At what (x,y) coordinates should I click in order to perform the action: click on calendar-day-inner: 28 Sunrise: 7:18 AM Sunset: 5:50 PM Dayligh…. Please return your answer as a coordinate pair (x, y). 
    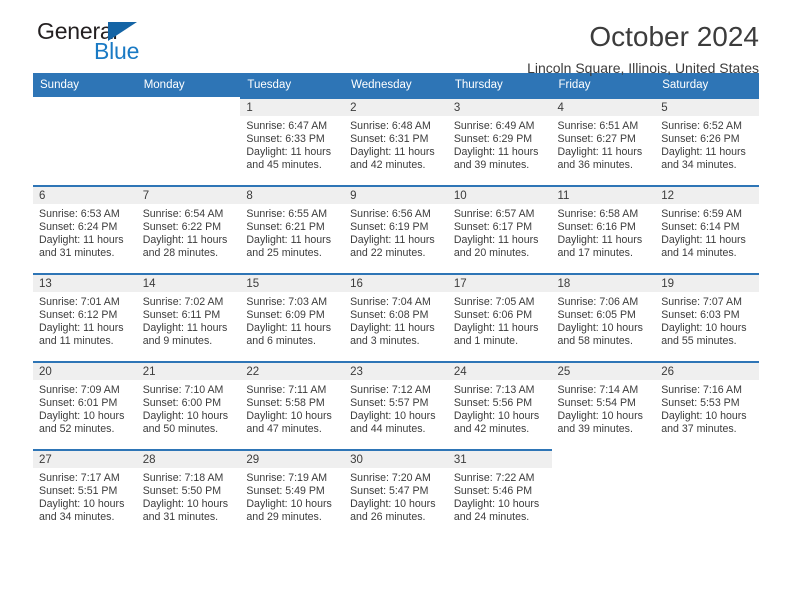
    Looking at the image, I should click on (188, 493).